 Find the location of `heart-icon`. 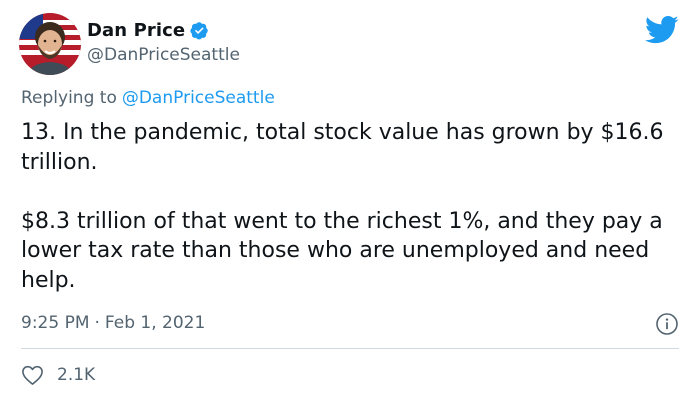

heart-icon is located at coordinates (32, 375).